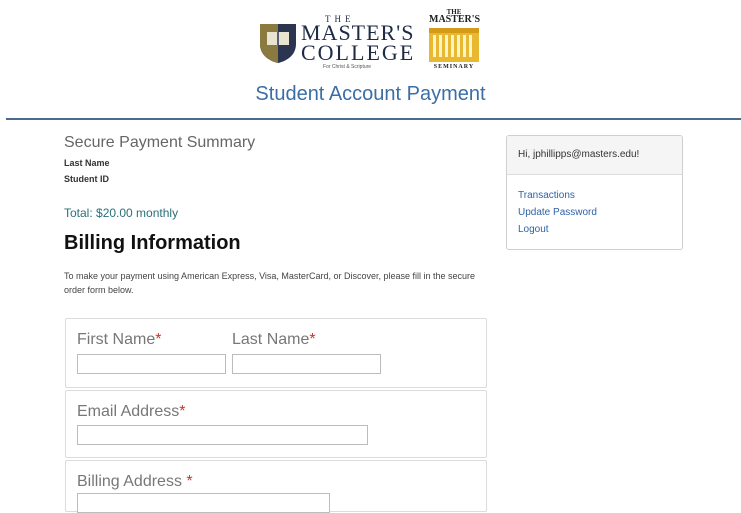  Describe the element at coordinates (358, 52) in the screenshot. I see `college-logo-college: COLLEGE` at that location.